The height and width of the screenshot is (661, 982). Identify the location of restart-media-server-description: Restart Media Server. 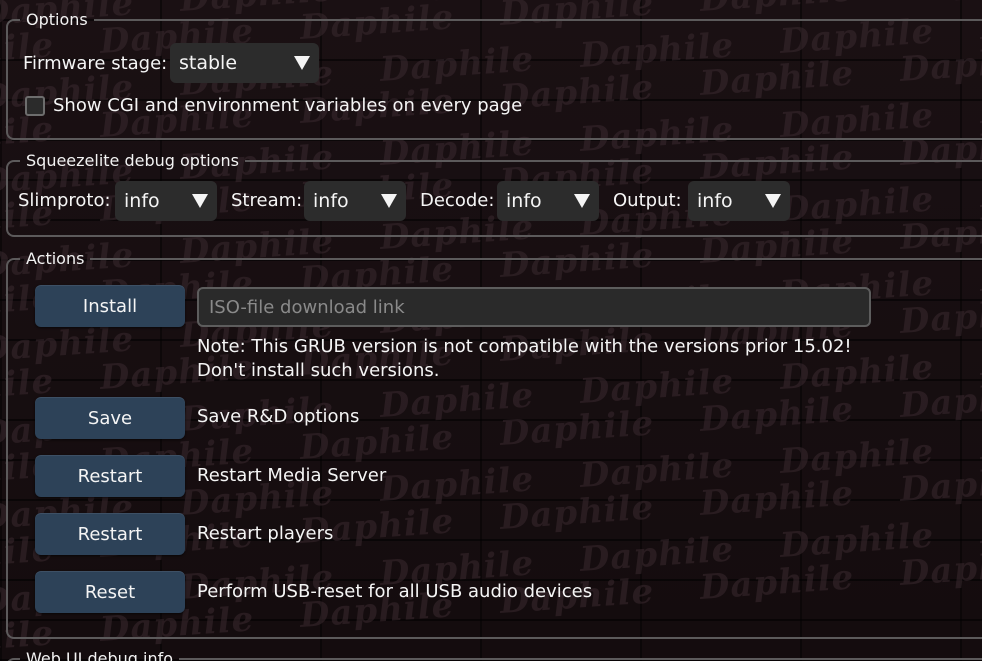
(292, 475).